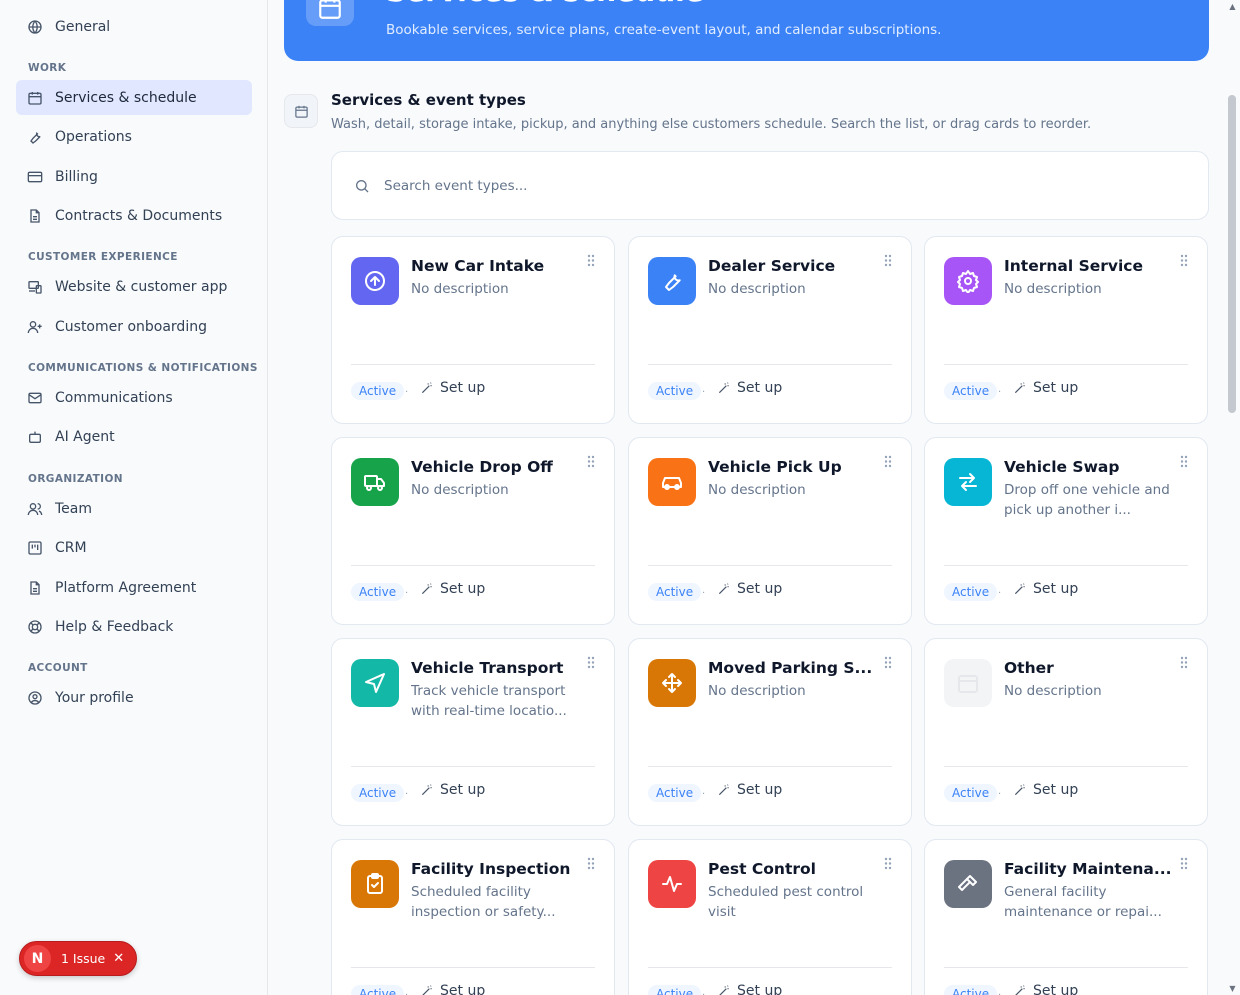 This screenshot has height=995, width=1240. I want to click on sidebar-item-ai-agent: AI Agent, so click(134, 436).